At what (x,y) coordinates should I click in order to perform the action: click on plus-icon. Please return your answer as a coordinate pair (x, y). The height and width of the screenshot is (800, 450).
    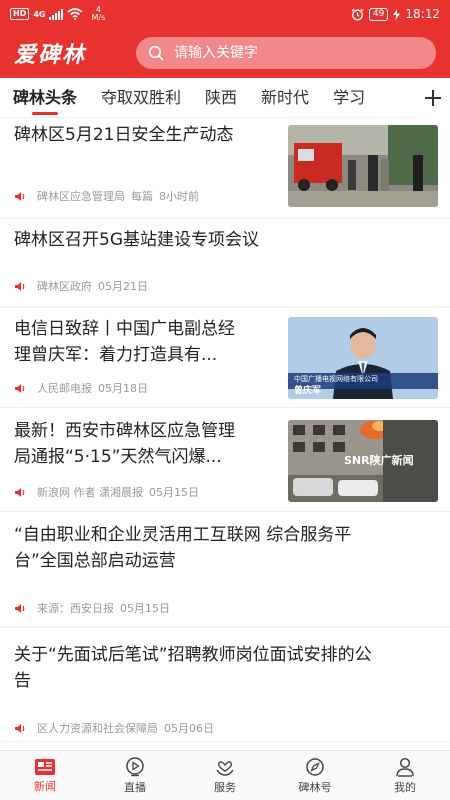
    Looking at the image, I should click on (433, 97).